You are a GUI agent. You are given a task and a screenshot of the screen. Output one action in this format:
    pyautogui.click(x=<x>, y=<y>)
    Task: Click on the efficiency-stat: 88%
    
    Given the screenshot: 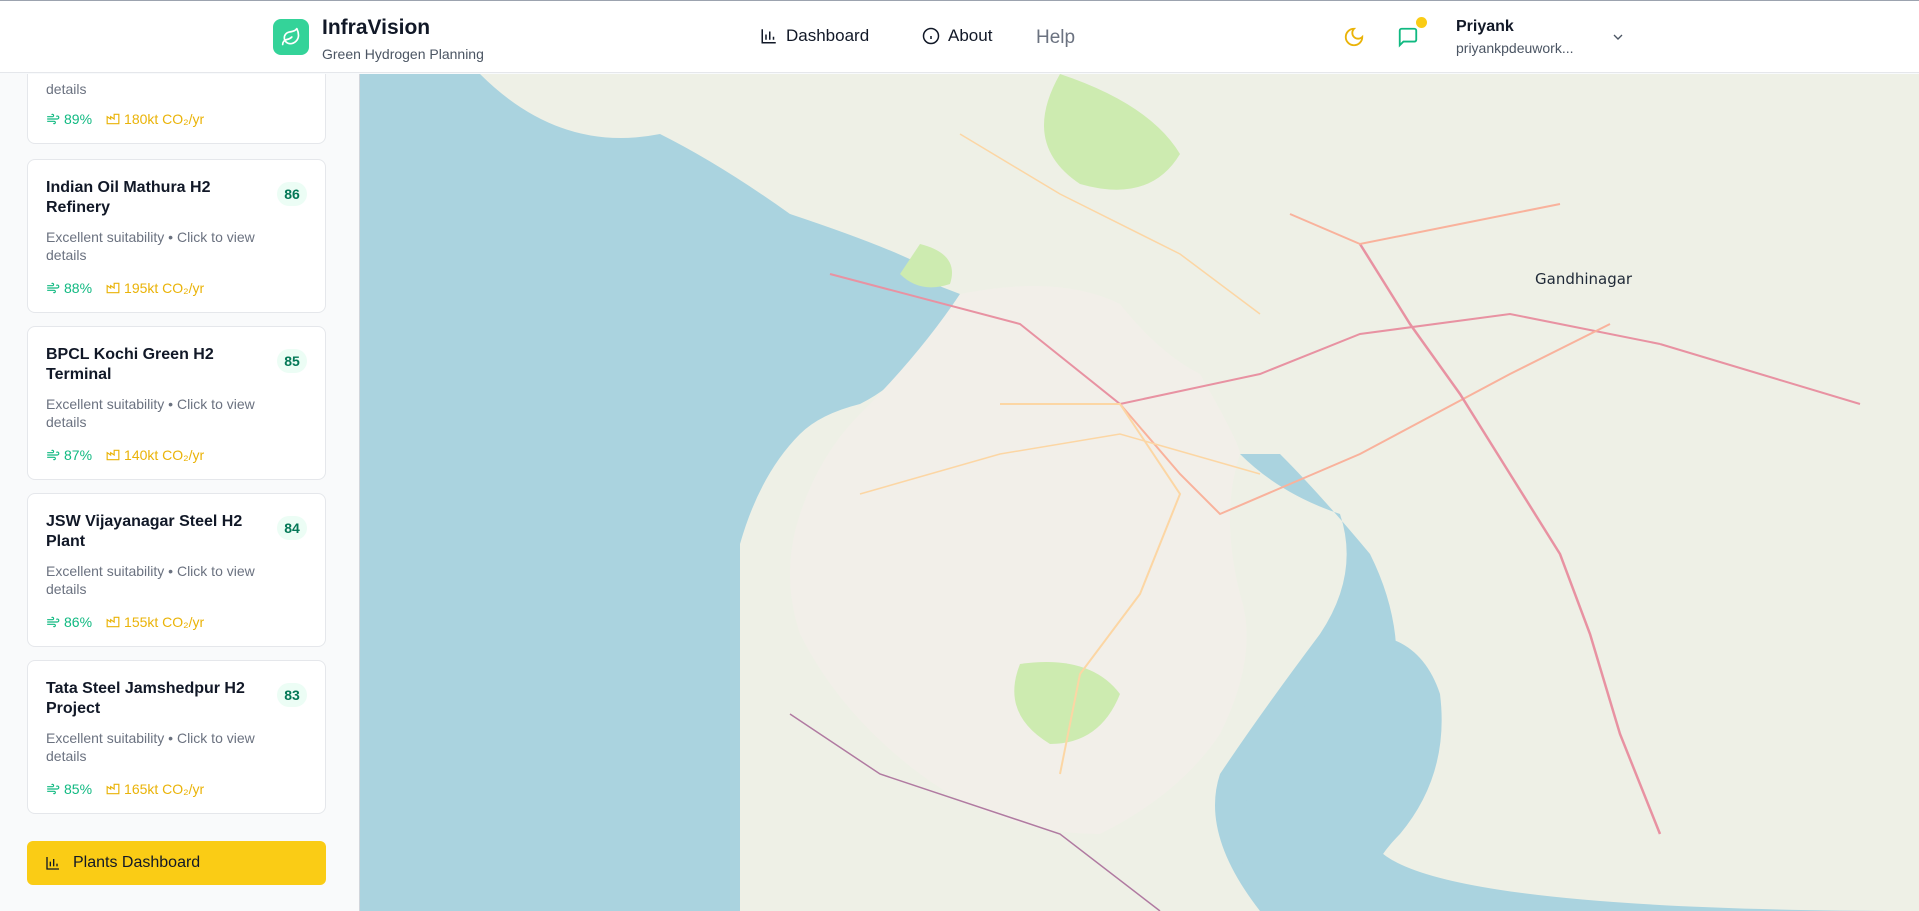 What is the action you would take?
    pyautogui.click(x=69, y=288)
    